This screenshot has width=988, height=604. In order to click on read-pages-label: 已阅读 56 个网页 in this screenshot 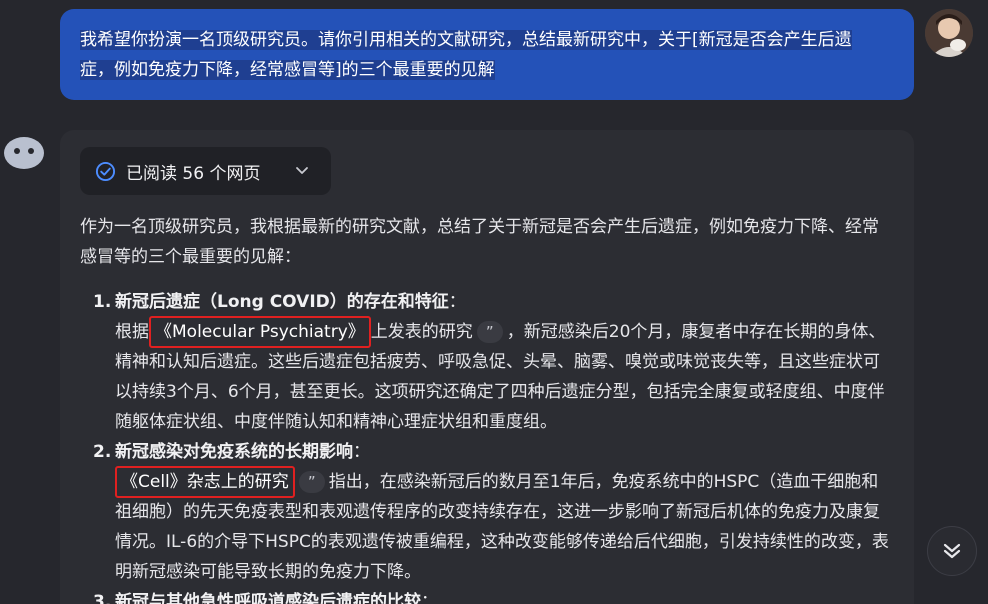, I will do `click(193, 173)`.